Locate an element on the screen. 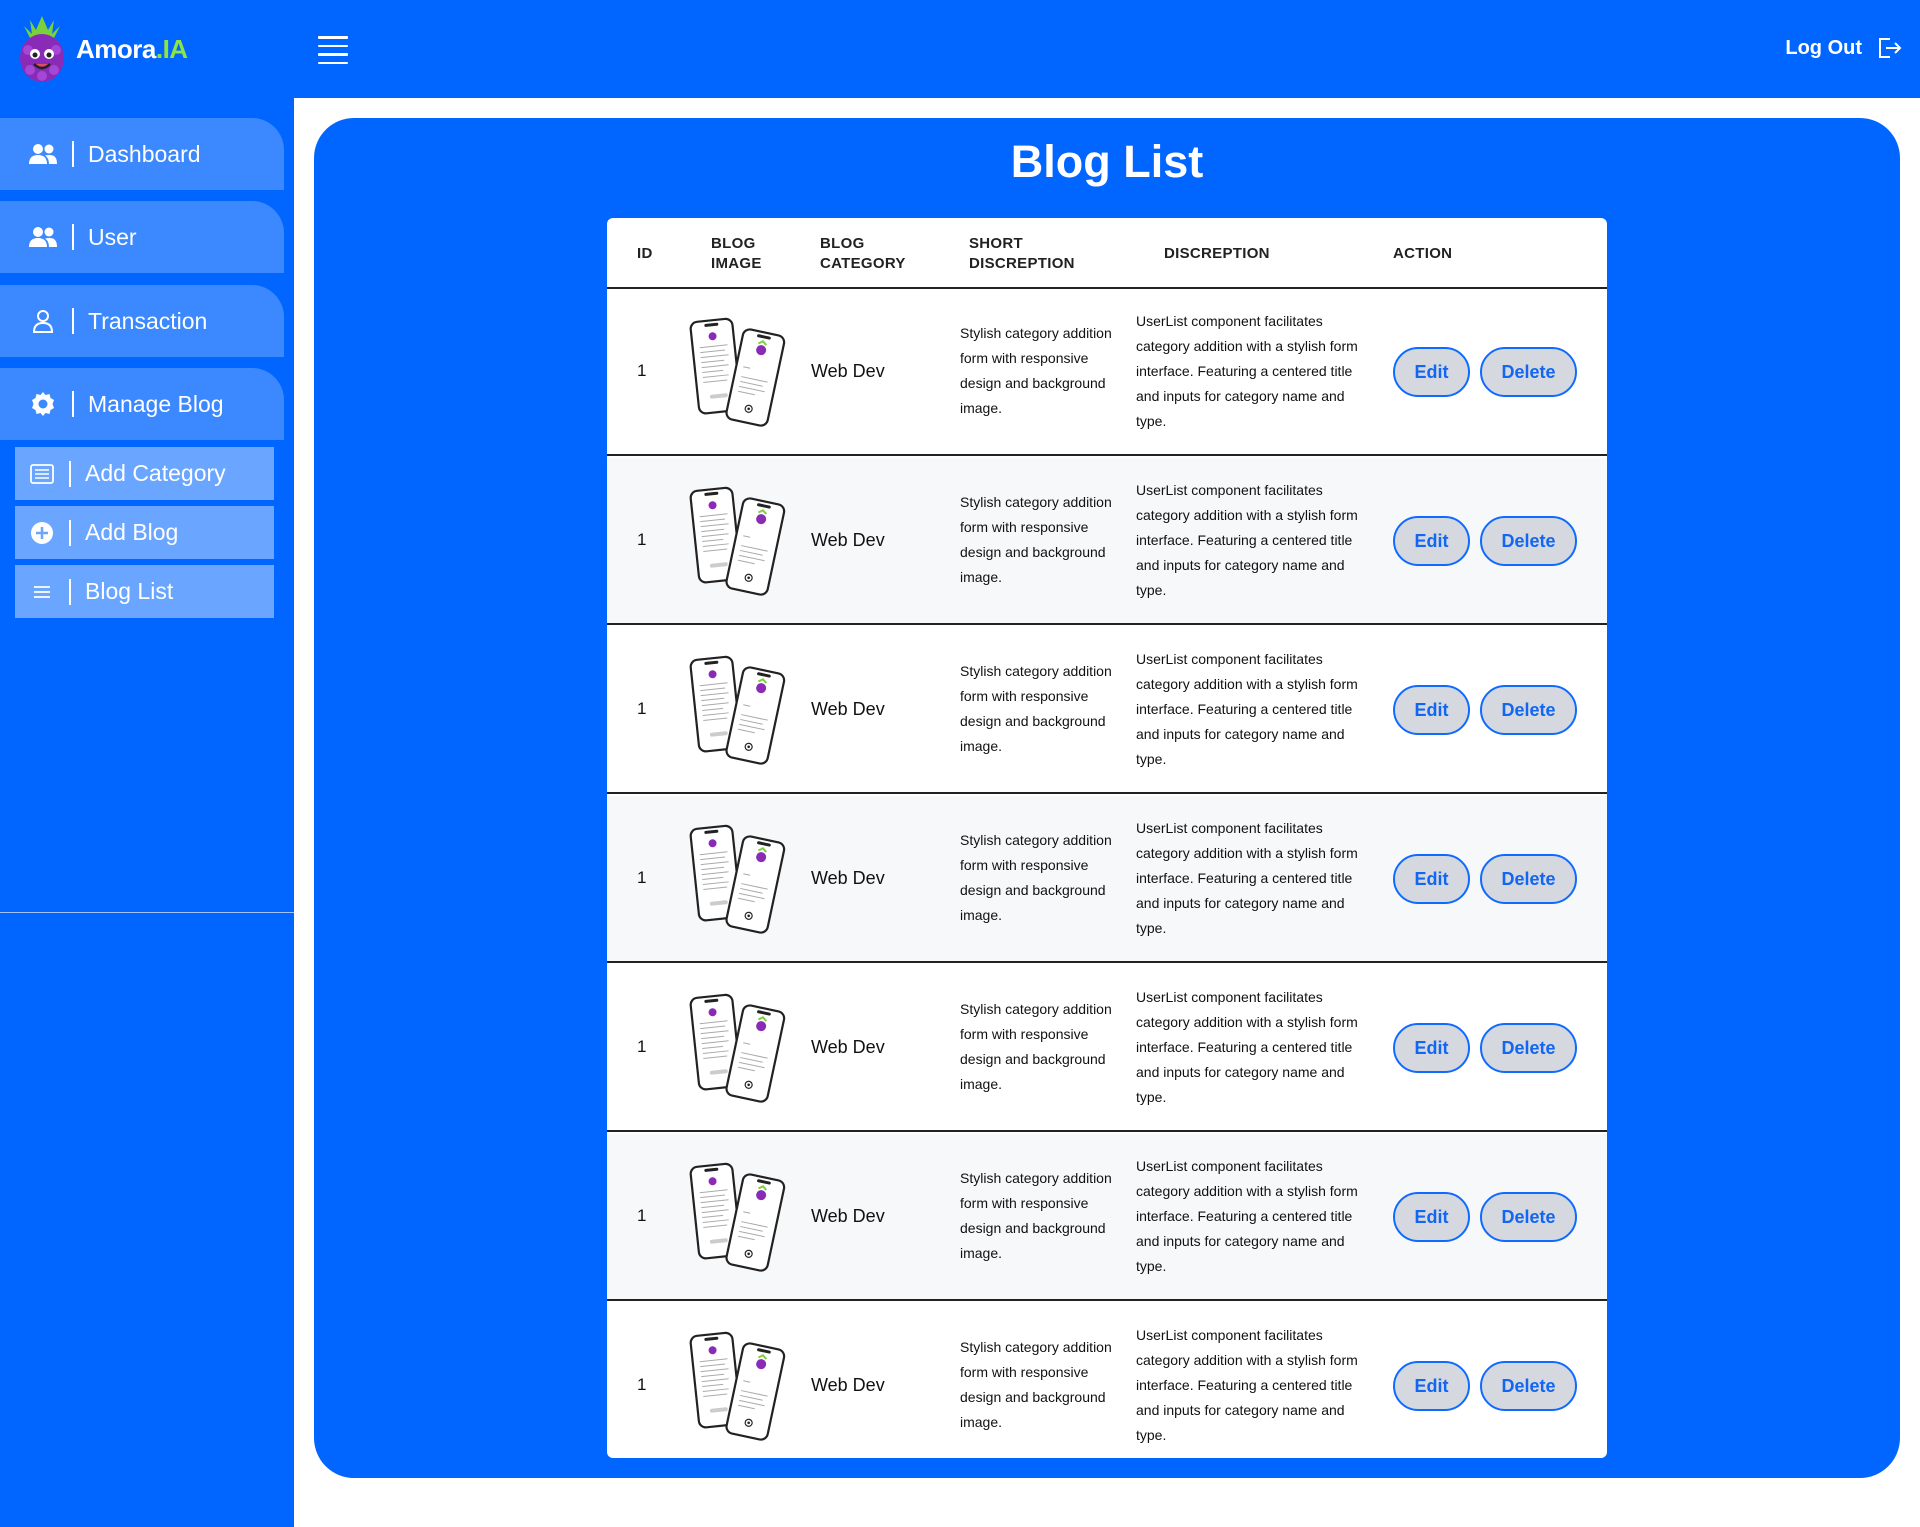 This screenshot has height=1527, width=1920. hamburger-icon is located at coordinates (333, 50).